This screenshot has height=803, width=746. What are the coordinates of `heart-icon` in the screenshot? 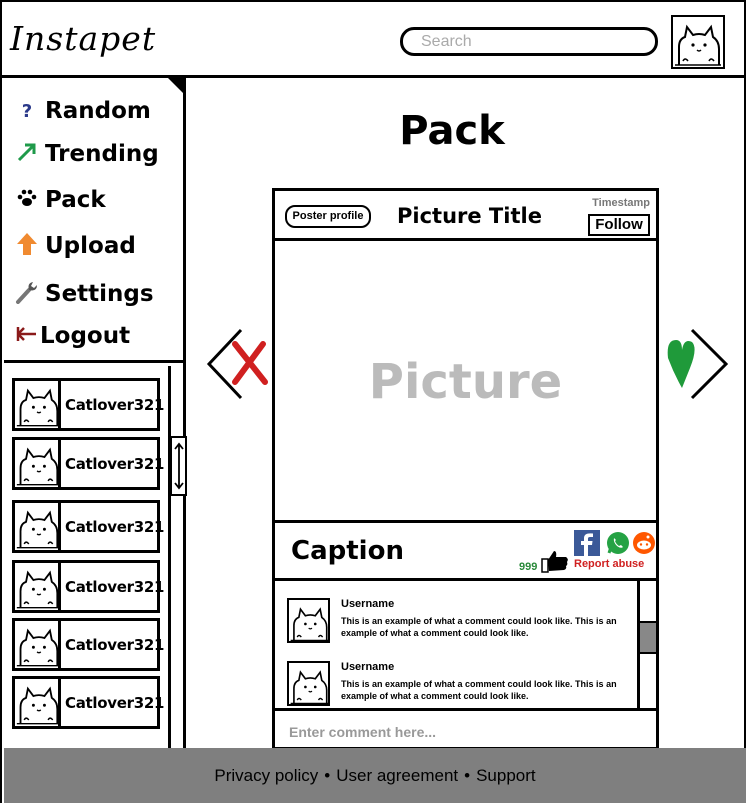 It's located at (681, 364).